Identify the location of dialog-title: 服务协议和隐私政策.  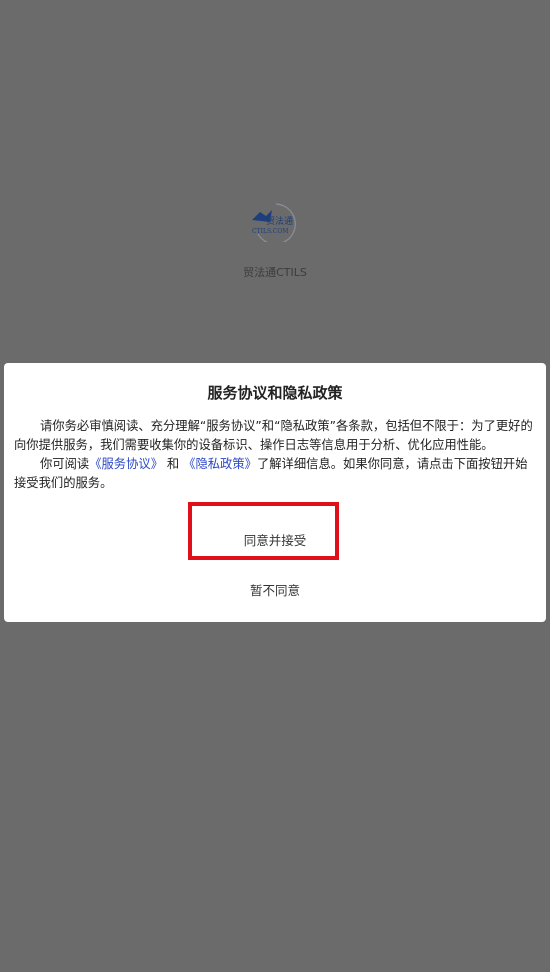
(275, 393).